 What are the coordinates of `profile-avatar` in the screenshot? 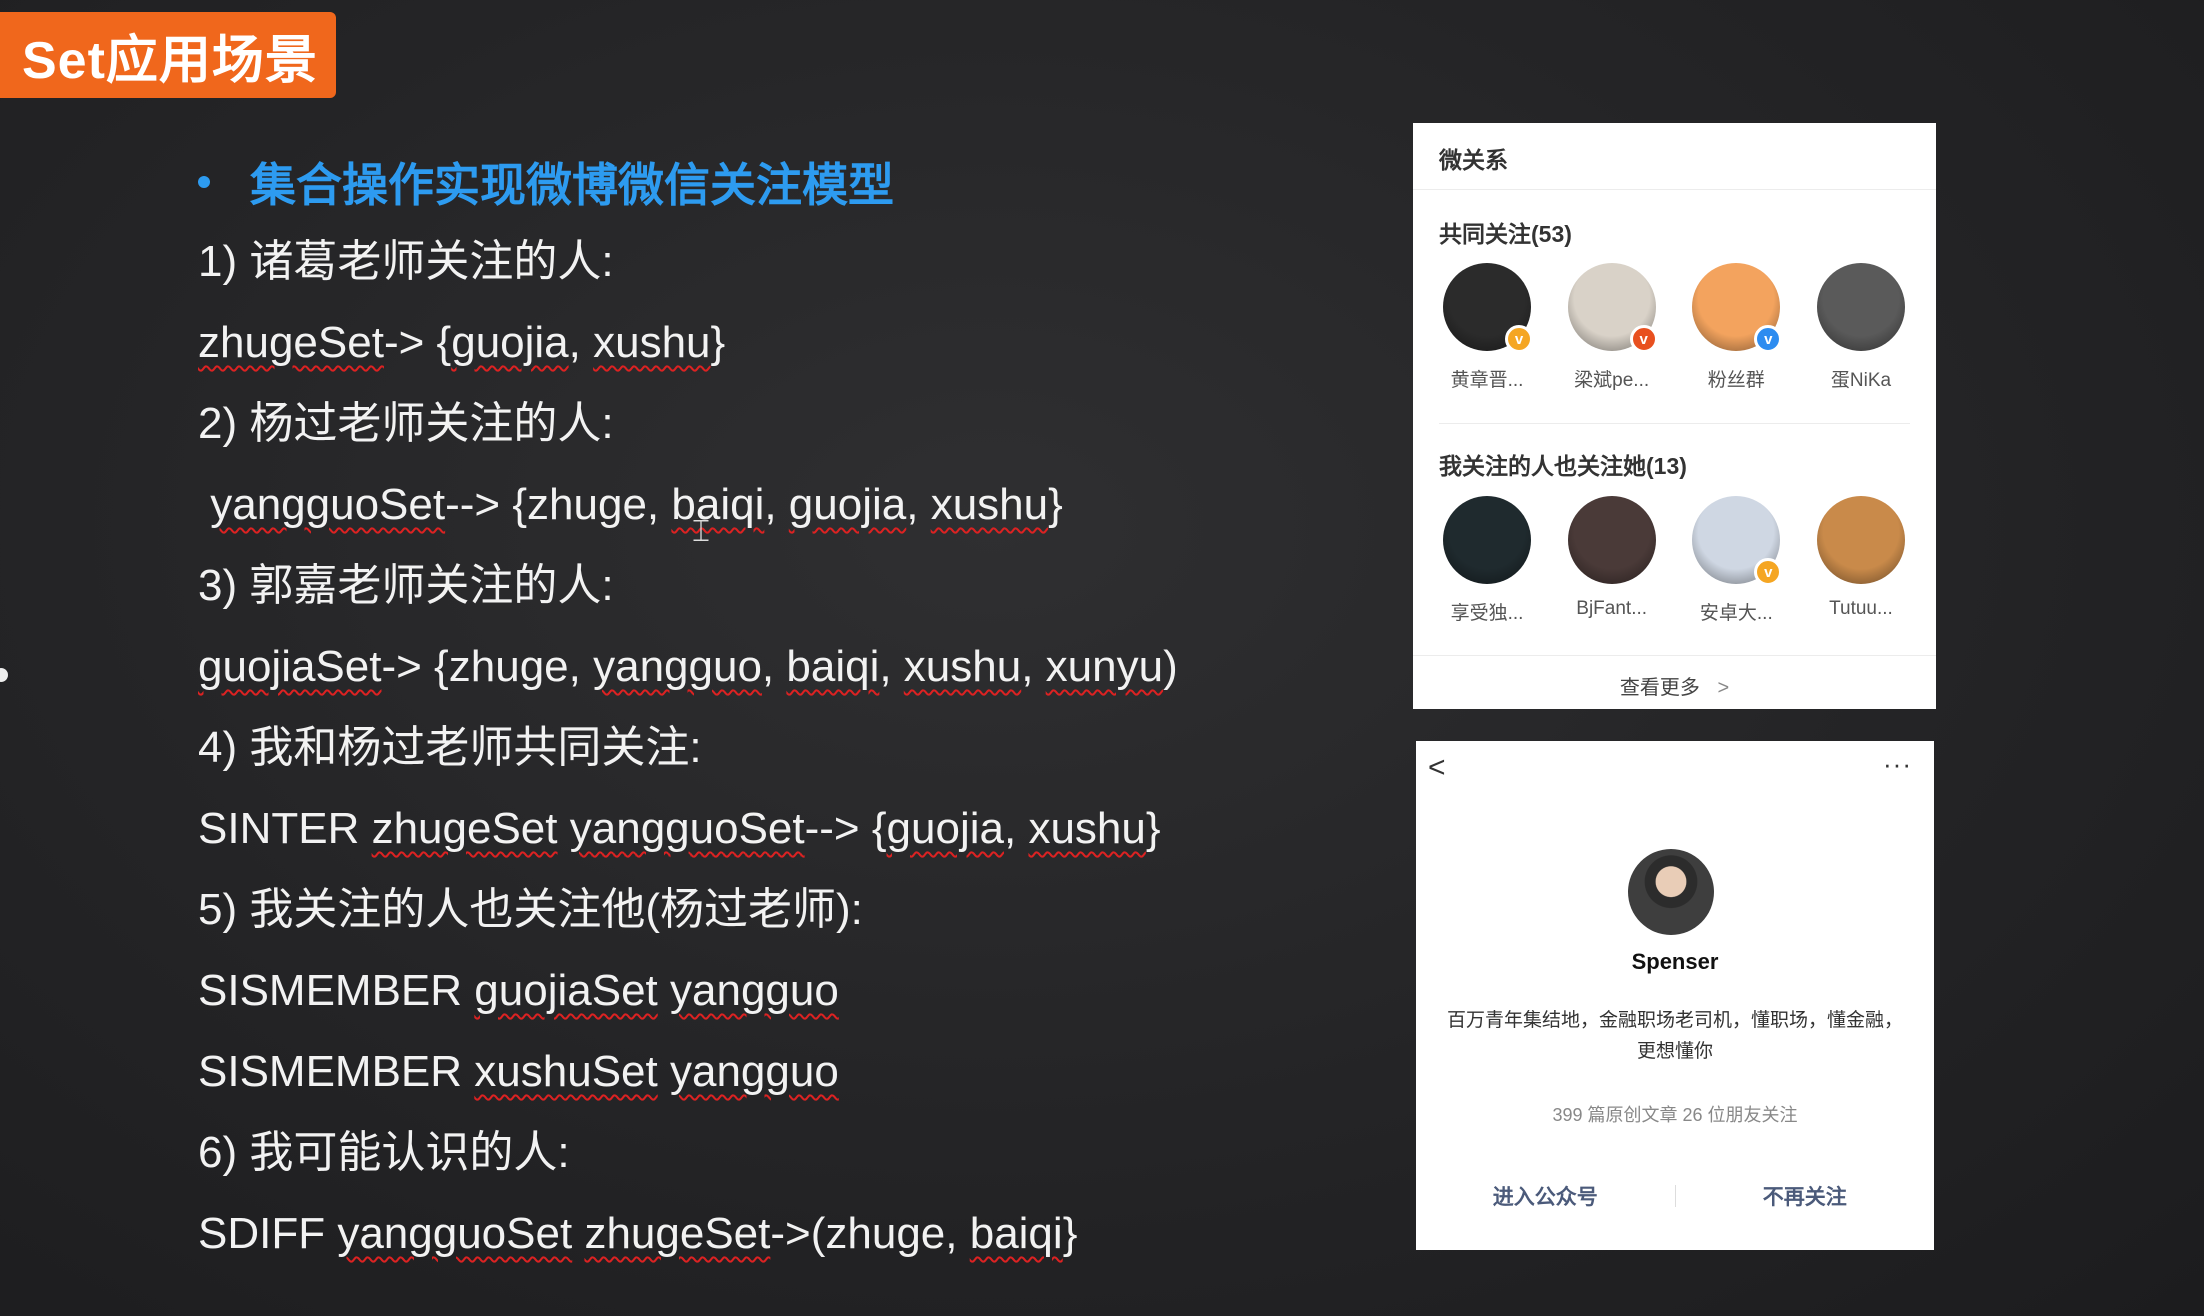 It's located at (1671, 892).